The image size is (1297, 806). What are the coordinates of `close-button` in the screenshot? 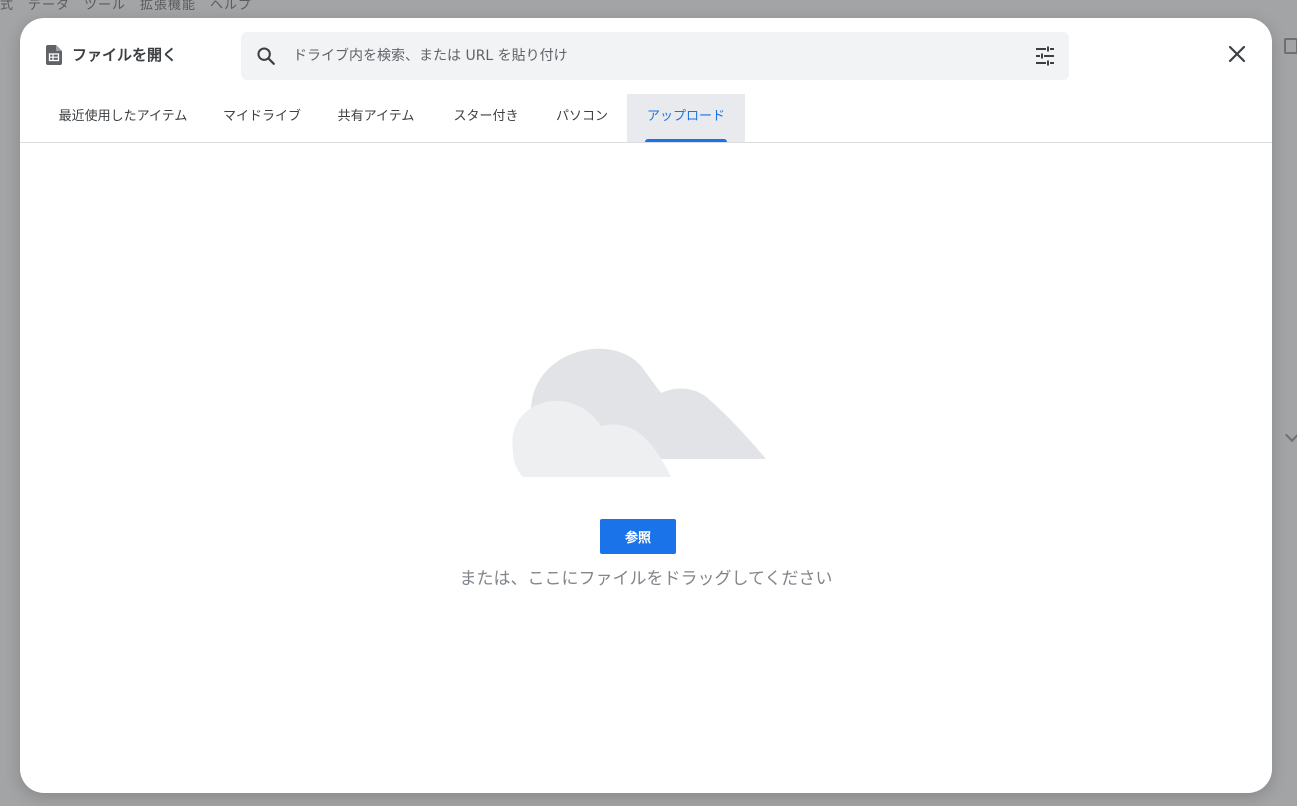 It's located at (1237, 56).